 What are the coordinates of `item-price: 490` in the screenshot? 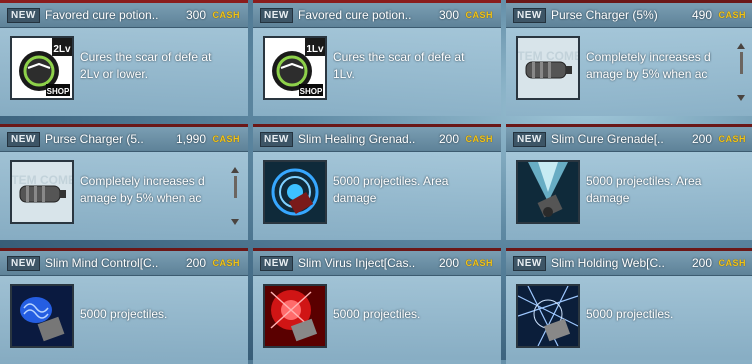 It's located at (701, 15).